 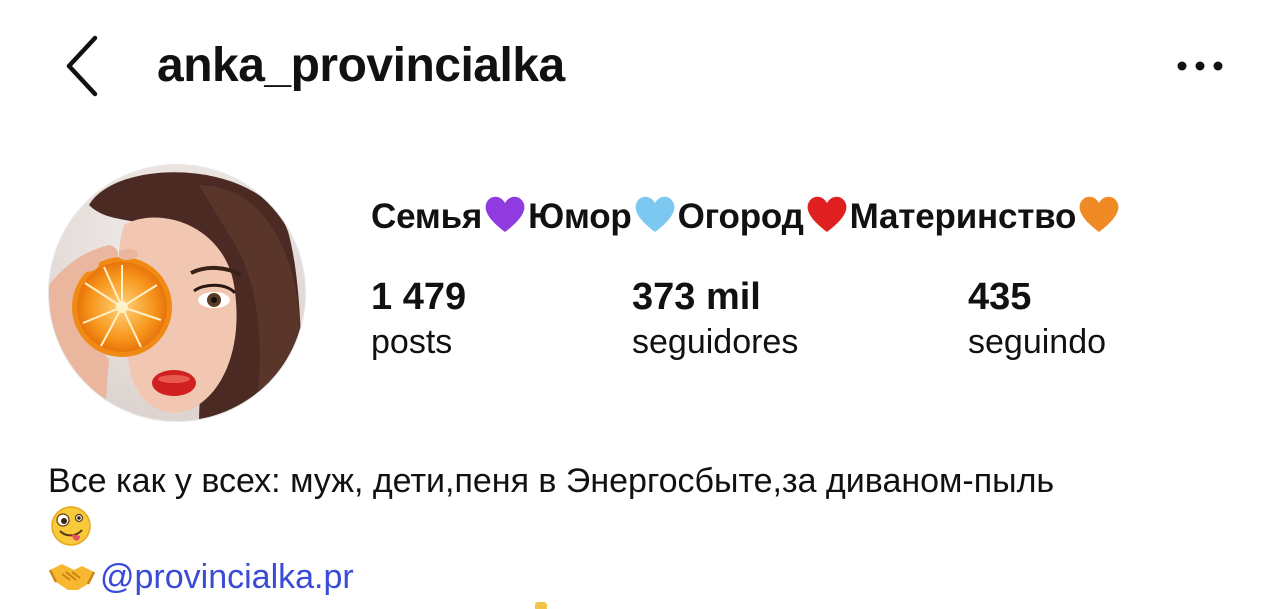 What do you see at coordinates (715, 319) in the screenshot?
I see `followers-stat: 373 mil seguidores` at bounding box center [715, 319].